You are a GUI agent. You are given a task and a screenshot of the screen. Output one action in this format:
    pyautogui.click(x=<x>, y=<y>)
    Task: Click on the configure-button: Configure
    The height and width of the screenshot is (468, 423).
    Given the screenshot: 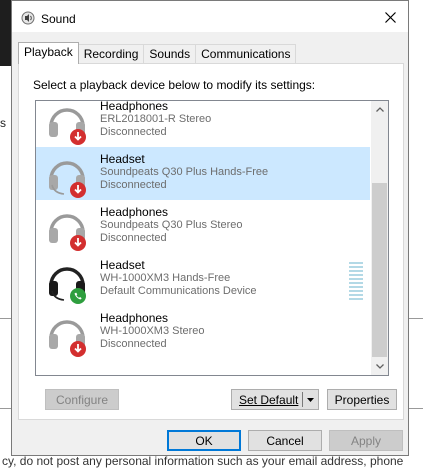 What is the action you would take?
    pyautogui.click(x=82, y=399)
    